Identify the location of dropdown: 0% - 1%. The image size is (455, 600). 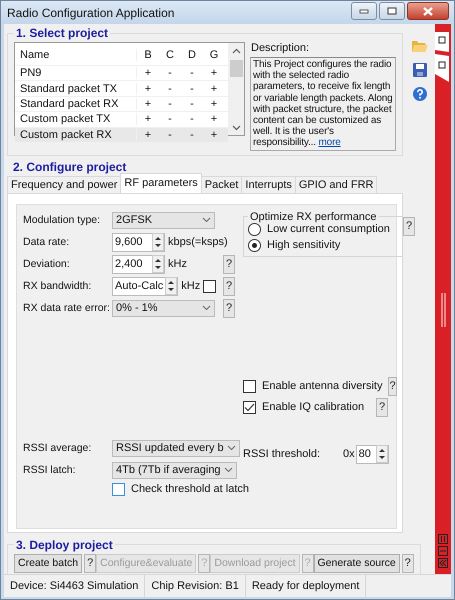
(163, 308).